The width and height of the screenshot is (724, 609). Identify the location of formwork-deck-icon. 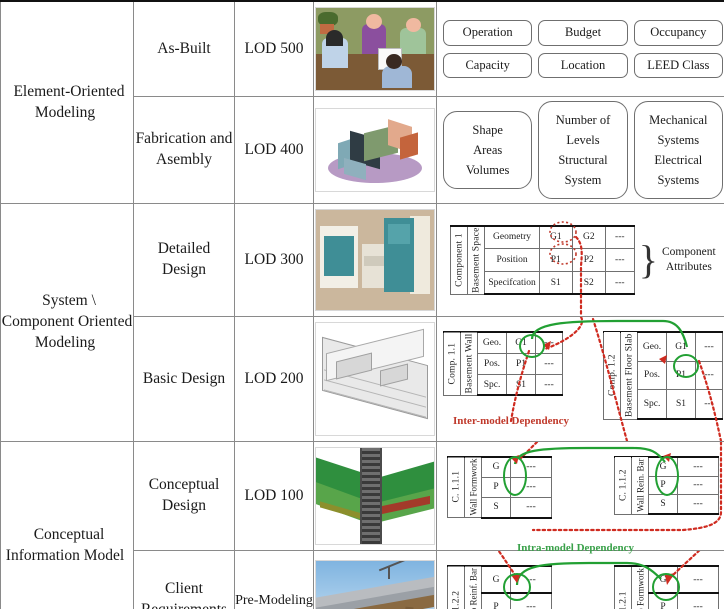
(375, 584).